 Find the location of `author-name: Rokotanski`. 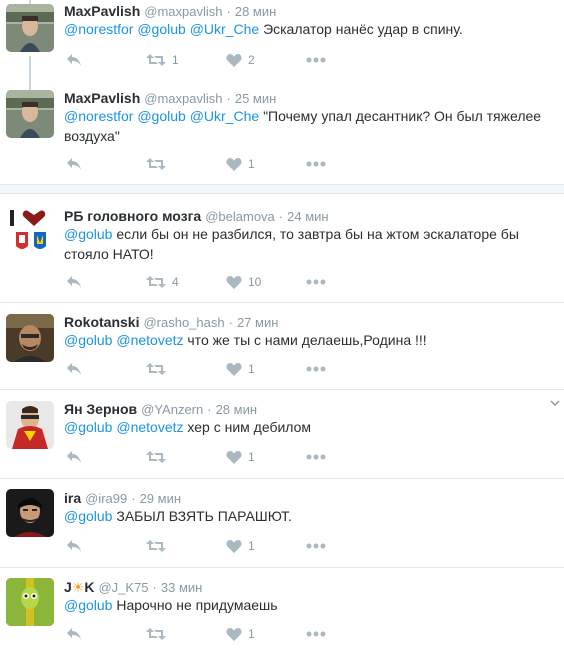

author-name: Rokotanski is located at coordinates (101, 322).